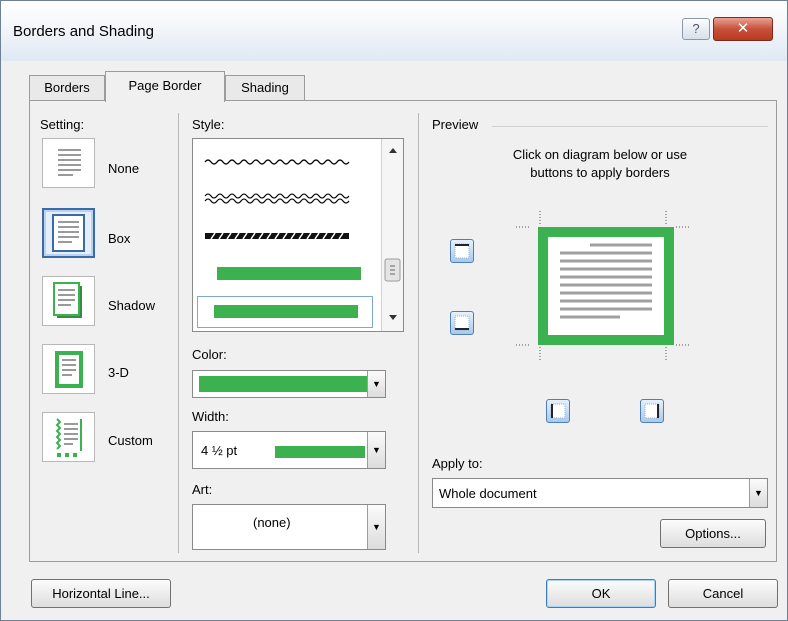 The image size is (788, 621). What do you see at coordinates (285, 236) in the screenshot?
I see `style-dash-stroked` at bounding box center [285, 236].